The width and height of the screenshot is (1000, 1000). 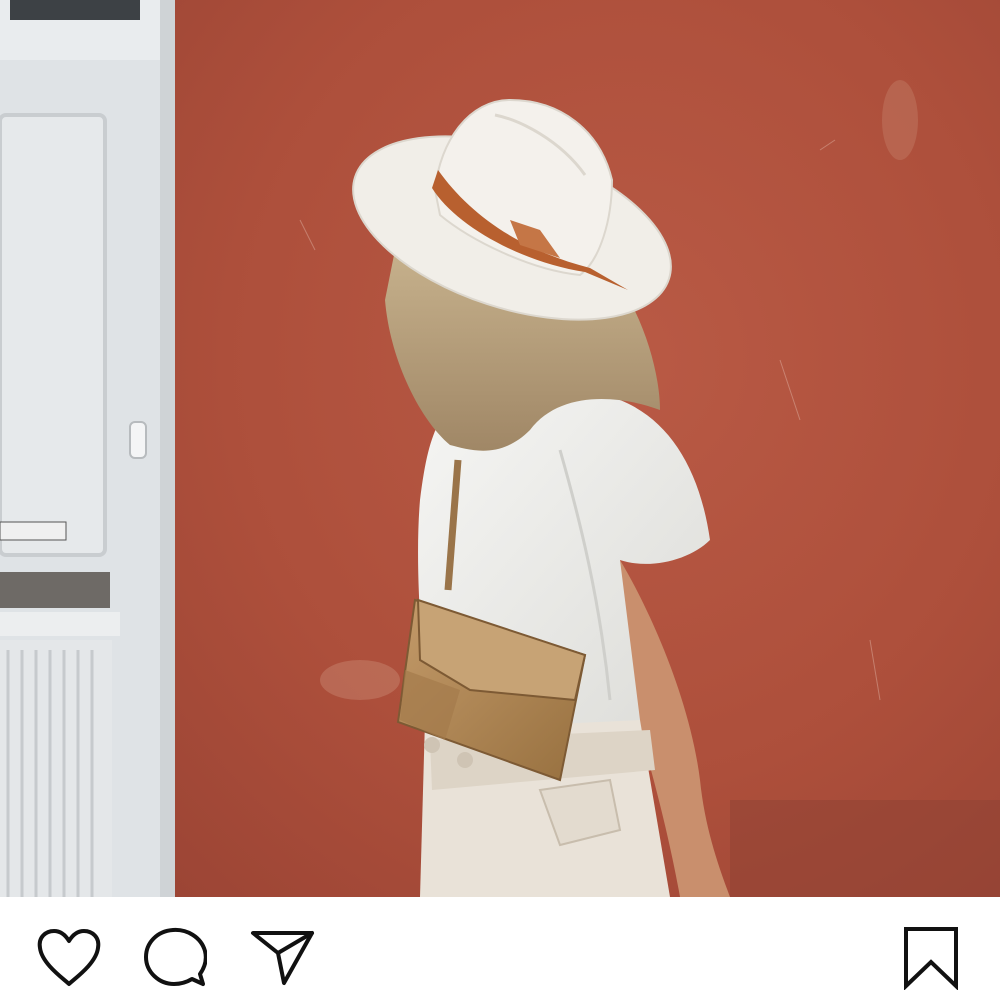 I want to click on comment-button, so click(x=175, y=958).